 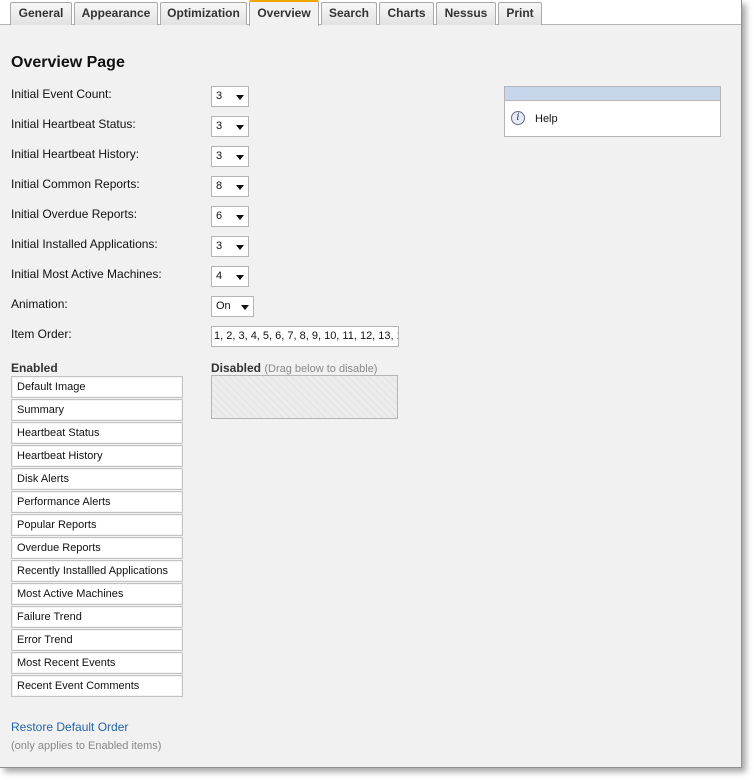 I want to click on overdue-reports-label: Initial Overdue Reports:, so click(x=74, y=214).